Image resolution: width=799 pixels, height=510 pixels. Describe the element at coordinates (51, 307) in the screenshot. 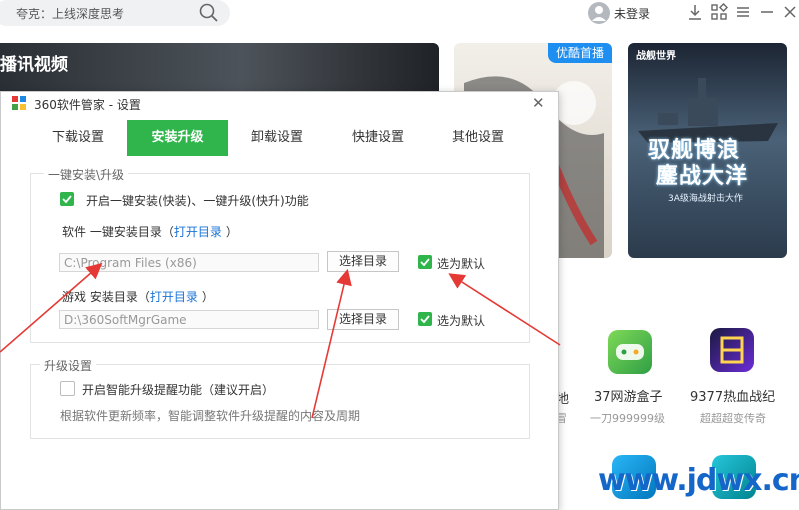

I see `arrow-to-install-dir` at that location.